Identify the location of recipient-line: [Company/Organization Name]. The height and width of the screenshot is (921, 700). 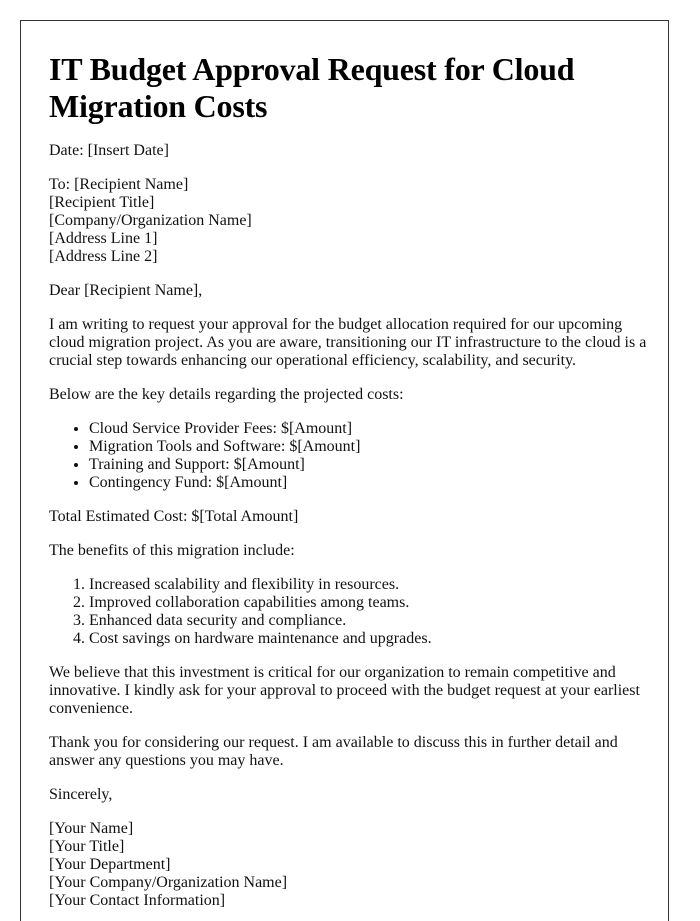
(150, 220).